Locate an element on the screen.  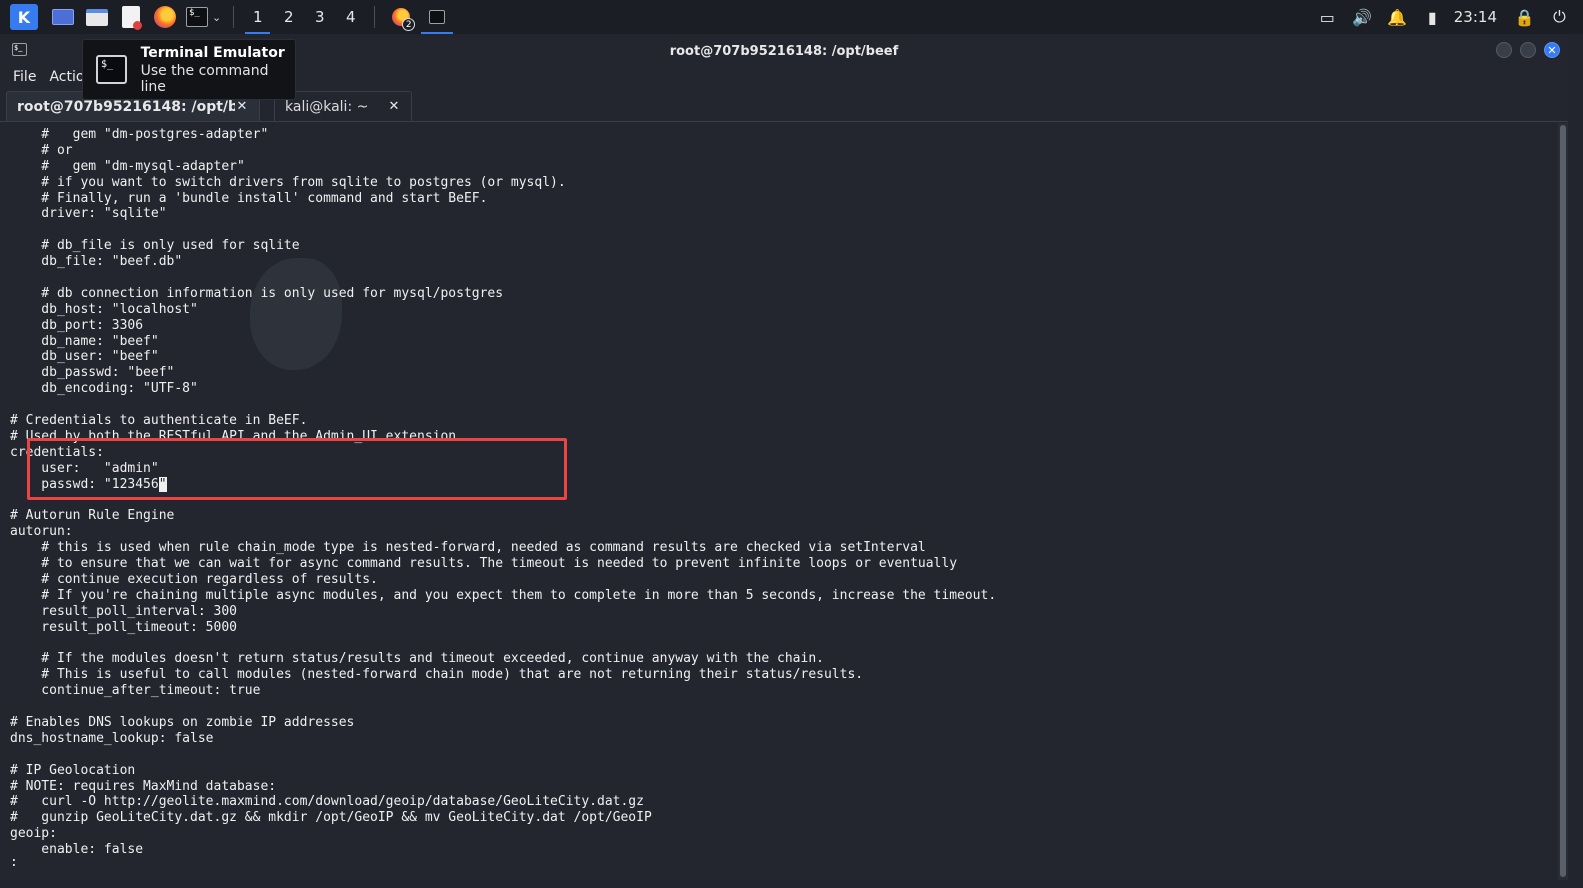
terminal-line-text: # db_file is only used for sqlite is located at coordinates (155, 246).